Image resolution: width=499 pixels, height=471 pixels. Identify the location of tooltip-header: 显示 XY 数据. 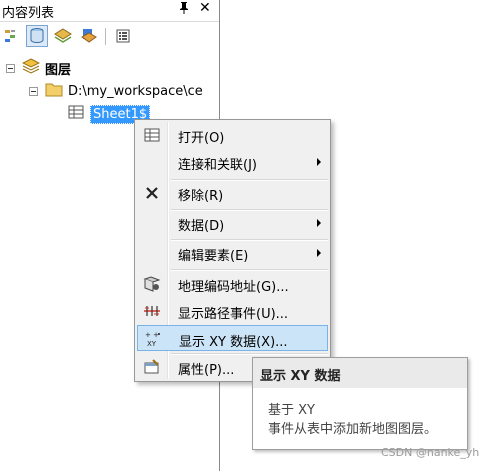
(360, 373).